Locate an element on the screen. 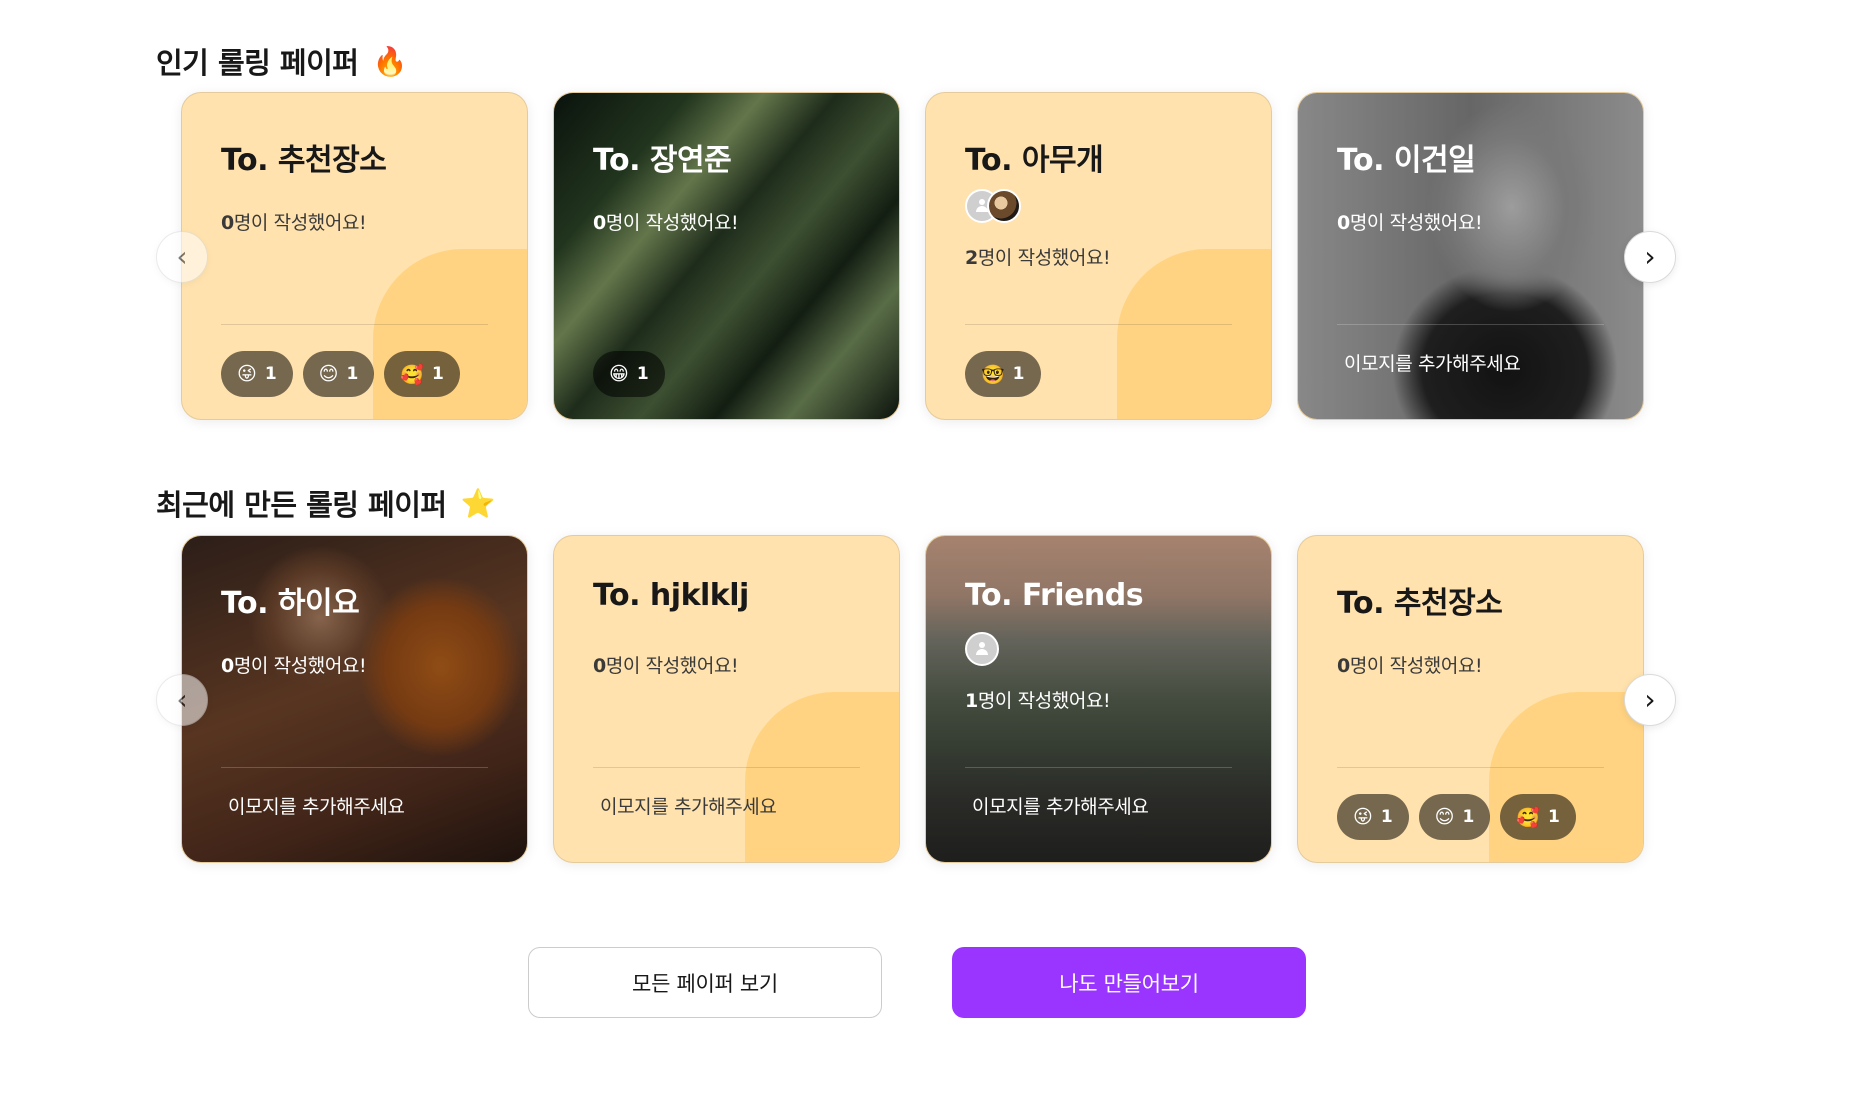 The height and width of the screenshot is (1096, 1870). recent-title-text: 최근에 만든 롤링 페이퍼 is located at coordinates (301, 505).